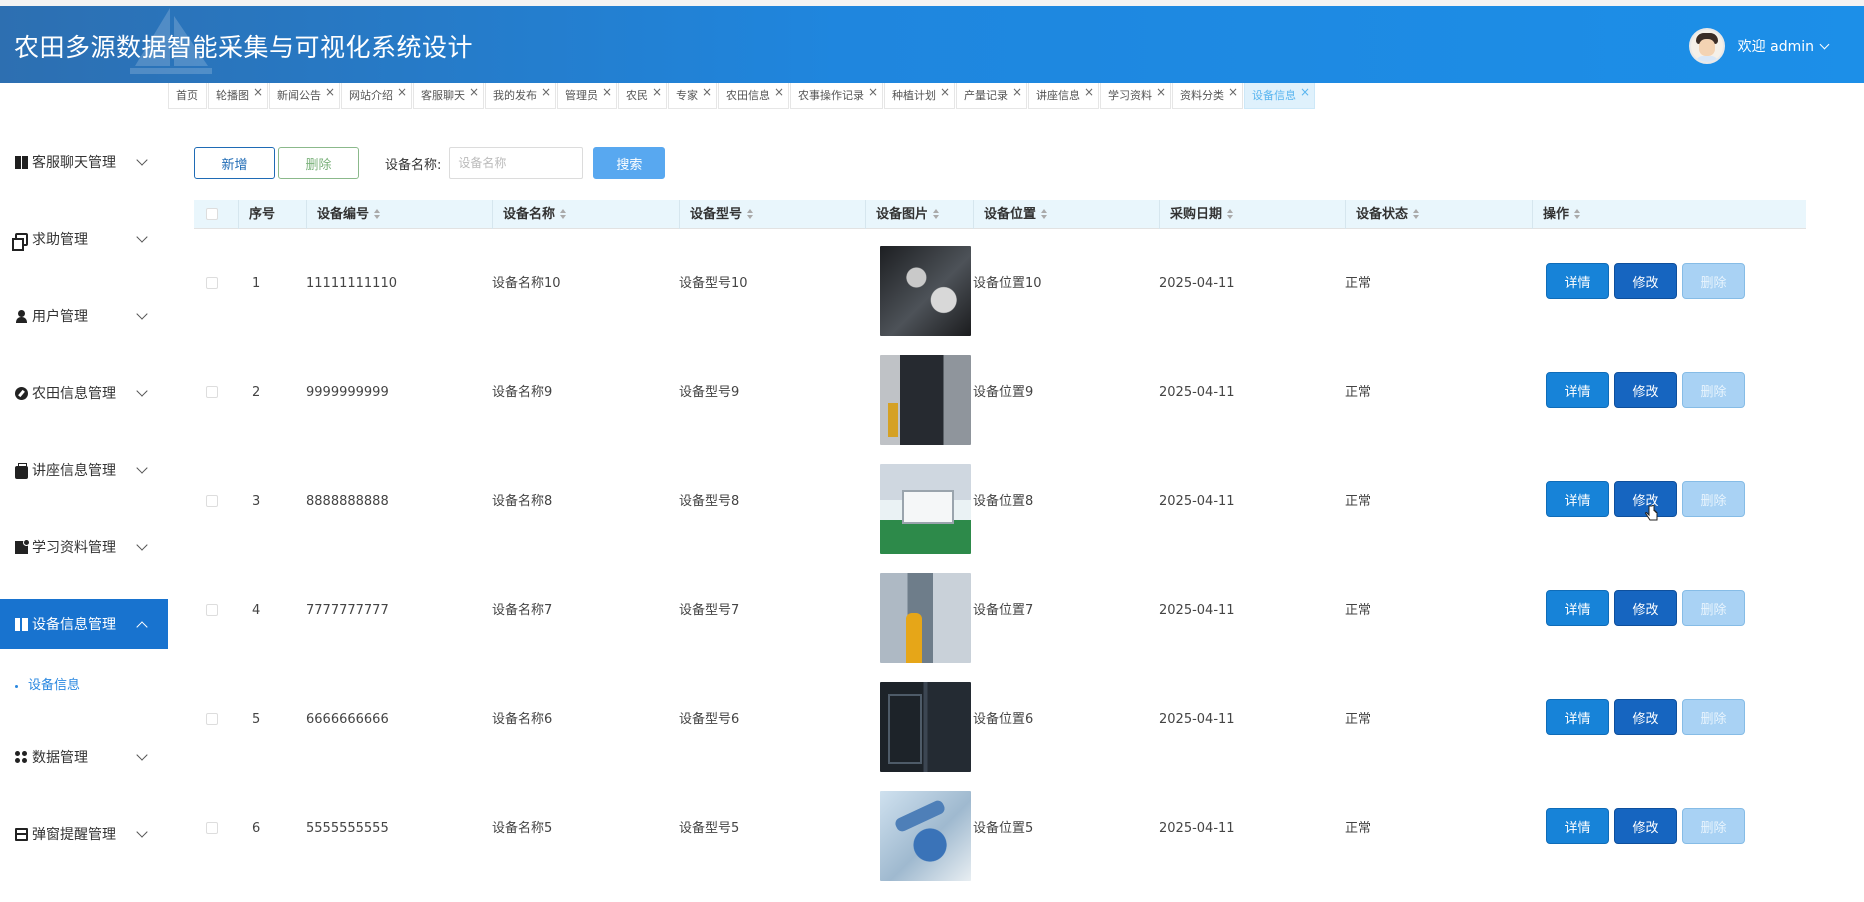  Describe the element at coordinates (212, 214) in the screenshot. I see `select-all-checkbox` at that location.